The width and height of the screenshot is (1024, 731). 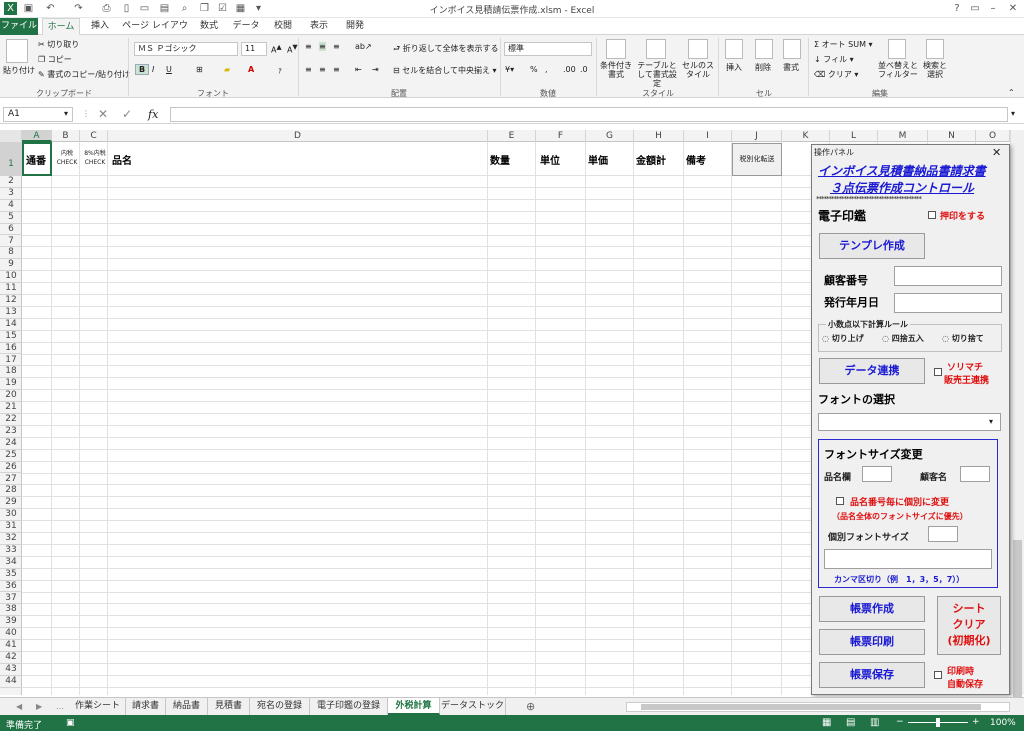 What do you see at coordinates (996, 152) in the screenshot?
I see `panel-close-icon: ✕` at bounding box center [996, 152].